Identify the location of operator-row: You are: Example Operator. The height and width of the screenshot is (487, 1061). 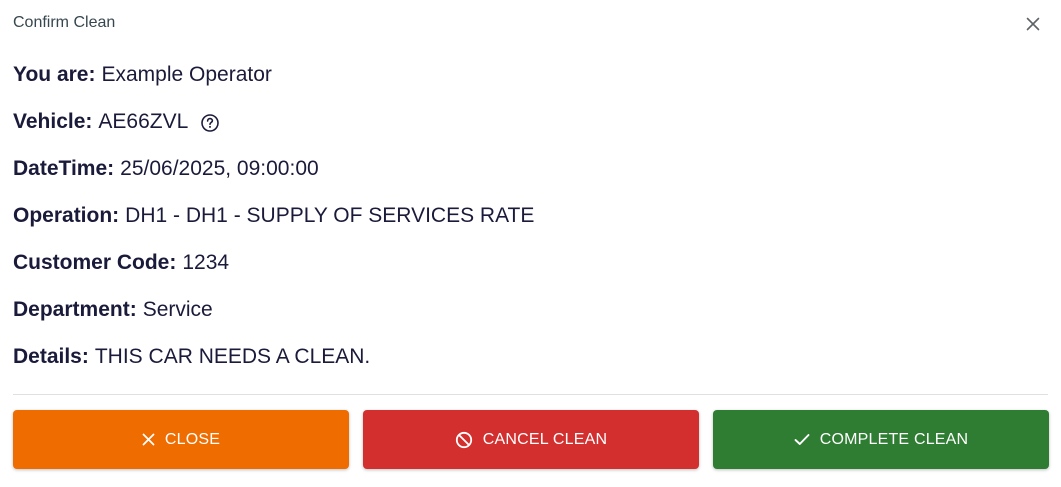
(530, 83).